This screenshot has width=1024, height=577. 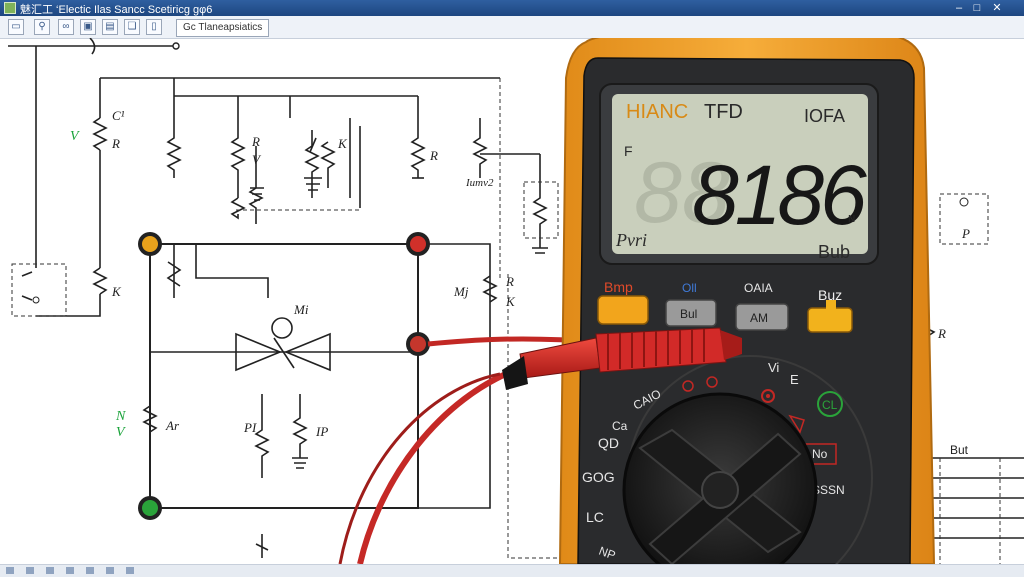 I want to click on label-k5: K, so click(x=510, y=301).